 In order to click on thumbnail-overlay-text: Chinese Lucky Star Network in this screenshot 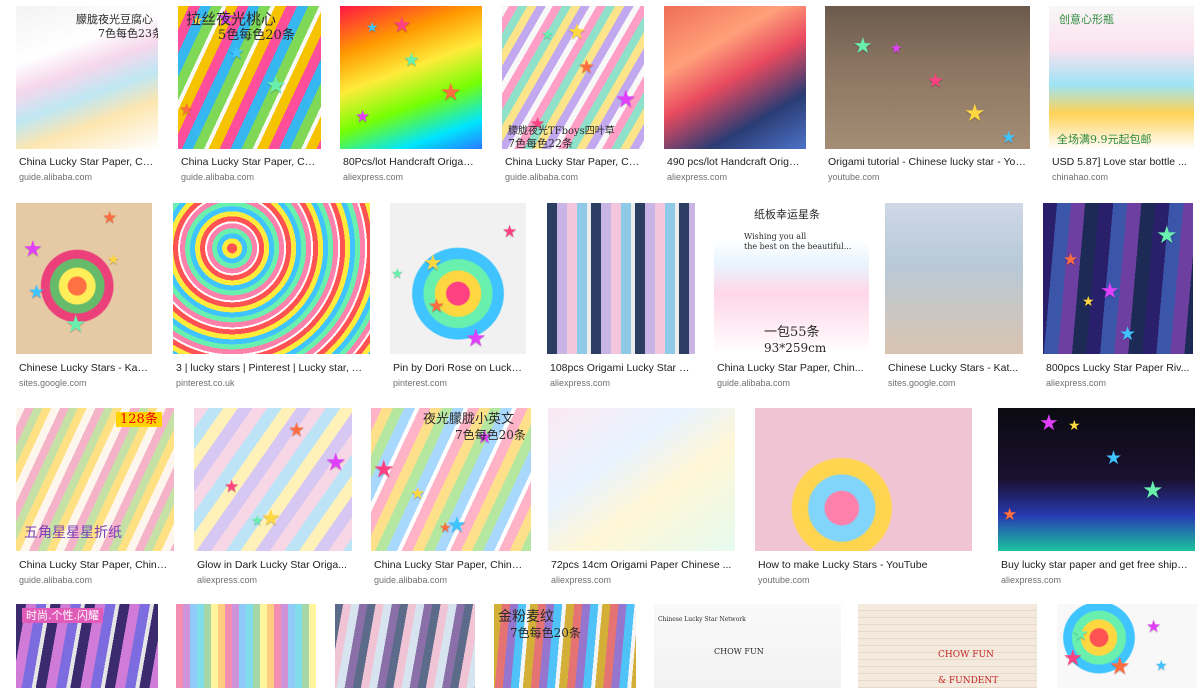, I will do `click(702, 619)`.